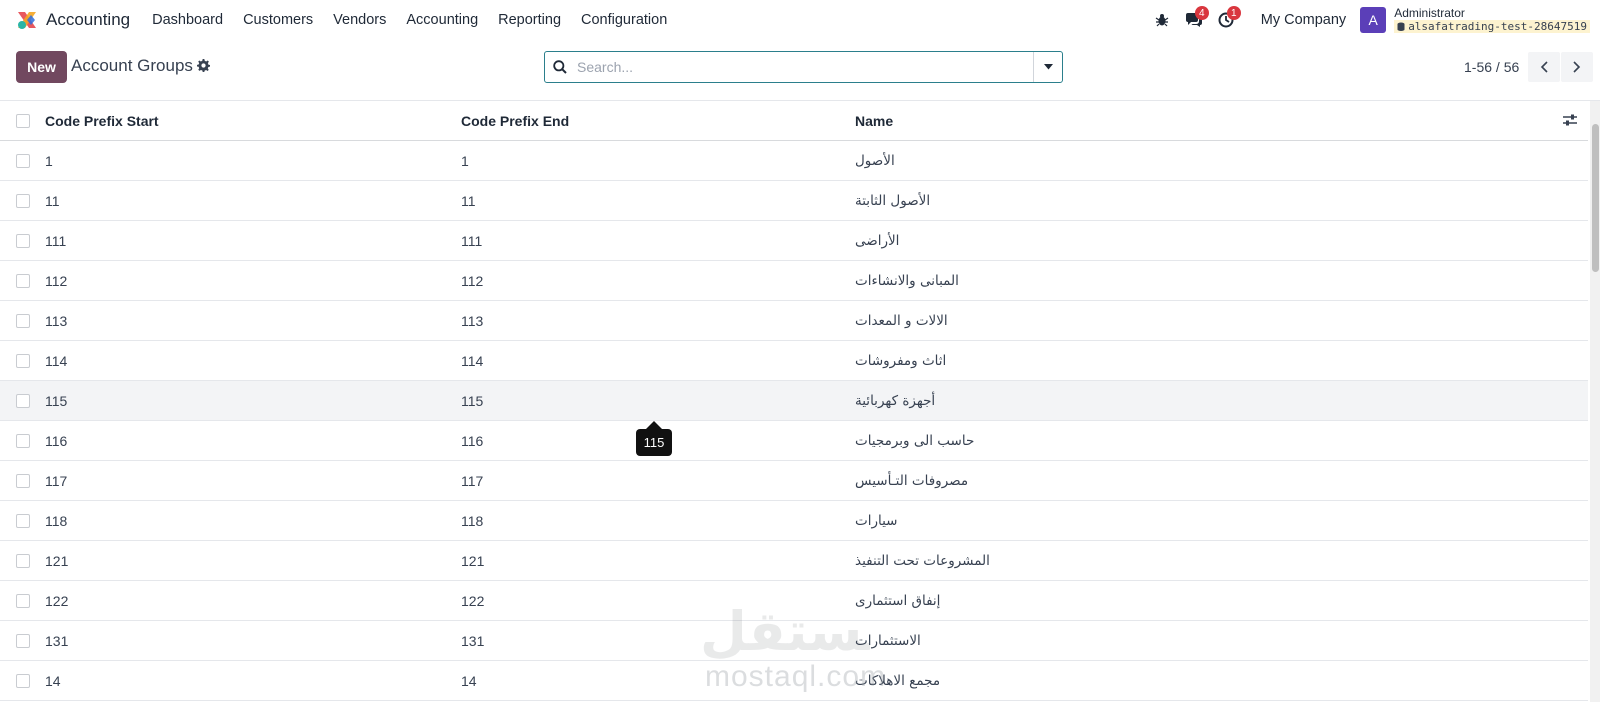  What do you see at coordinates (1429, 13) in the screenshot?
I see `user-name: Administrator` at bounding box center [1429, 13].